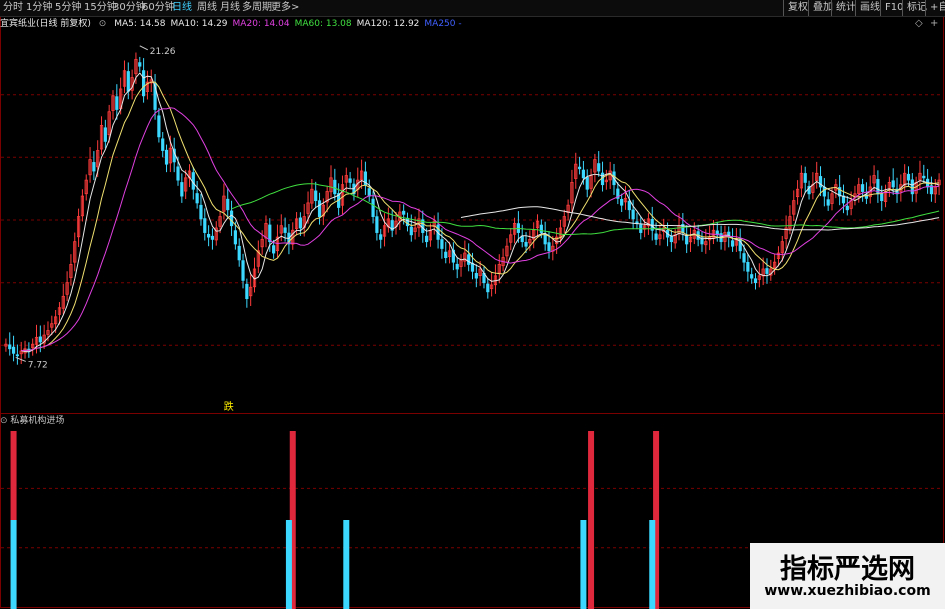  I want to click on period-tab-7: 周线, so click(207, 8).